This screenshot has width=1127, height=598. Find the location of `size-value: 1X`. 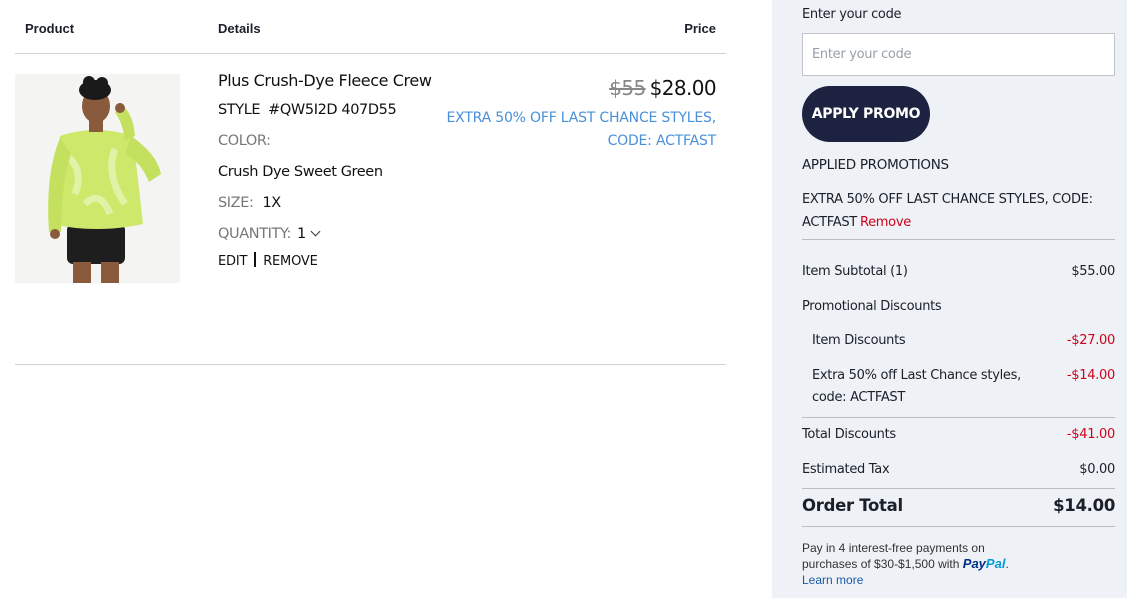

size-value: 1X is located at coordinates (271, 203).